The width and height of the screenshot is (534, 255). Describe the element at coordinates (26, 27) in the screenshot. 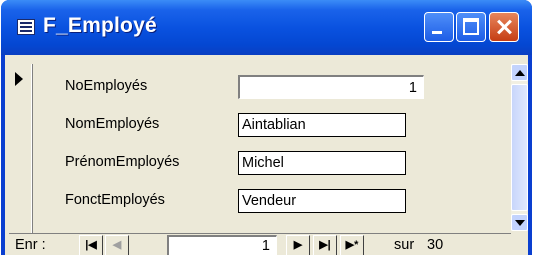

I see `form-icon` at that location.